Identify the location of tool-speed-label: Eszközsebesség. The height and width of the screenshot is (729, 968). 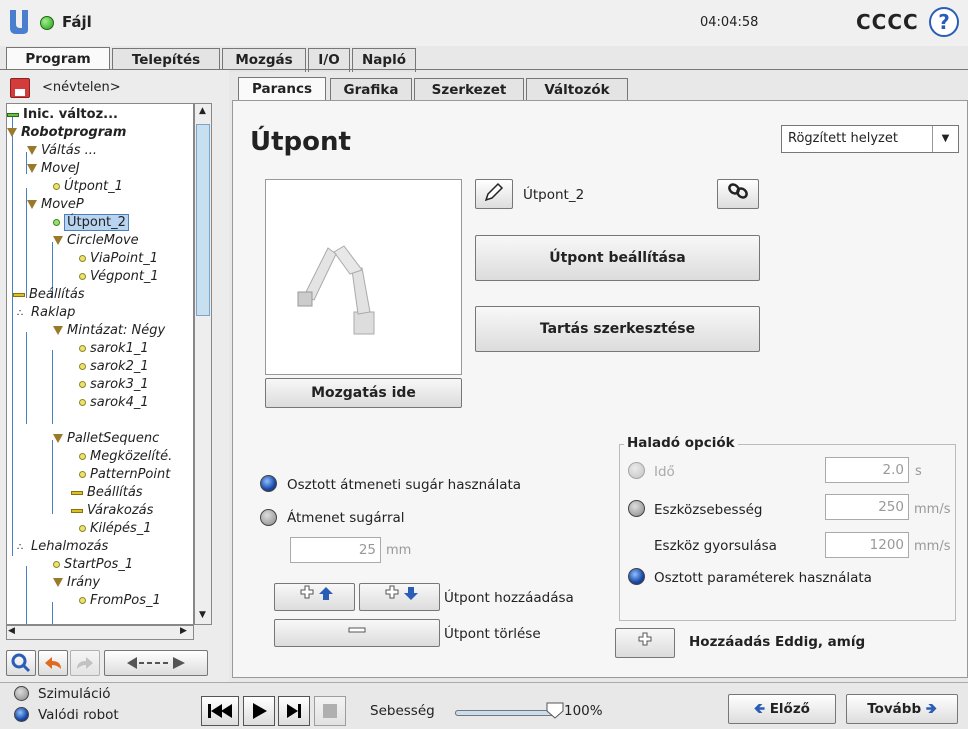
(708, 510).